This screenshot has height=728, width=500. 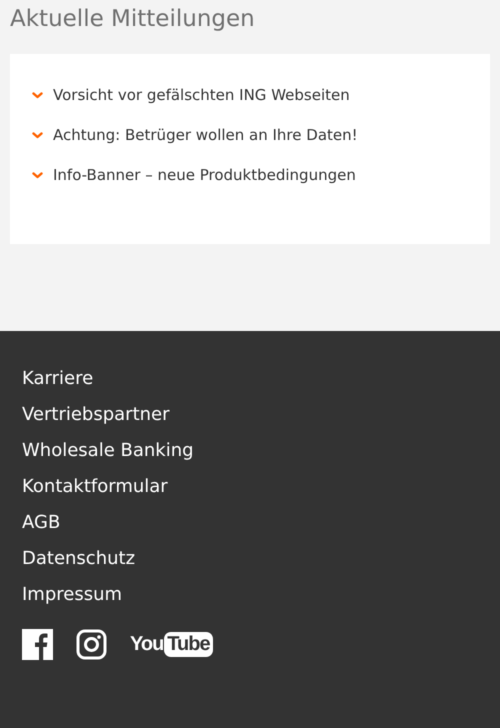 I want to click on footer-link: Karriere, so click(x=58, y=379).